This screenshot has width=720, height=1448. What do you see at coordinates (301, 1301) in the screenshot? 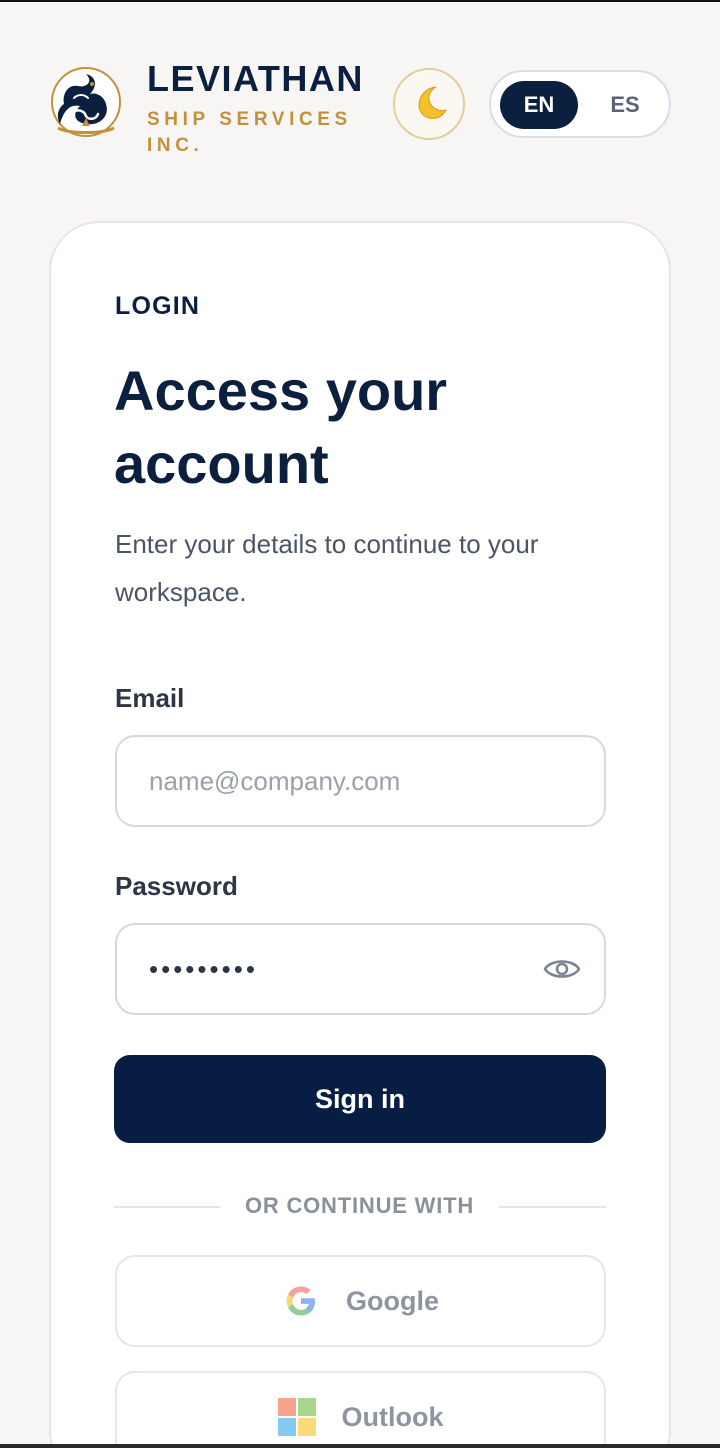
I see `google-icon` at bounding box center [301, 1301].